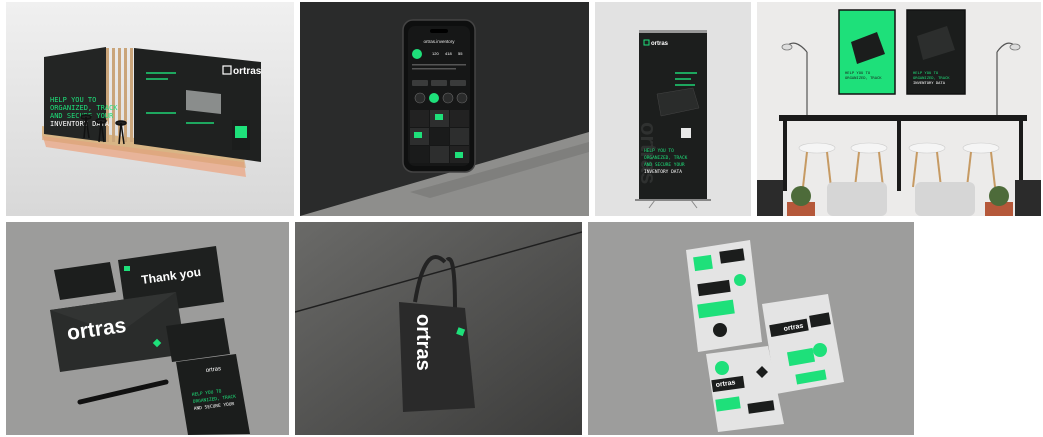  I want to click on poster-green-tagline-2: ORGANIZED, TRACK, so click(863, 77).